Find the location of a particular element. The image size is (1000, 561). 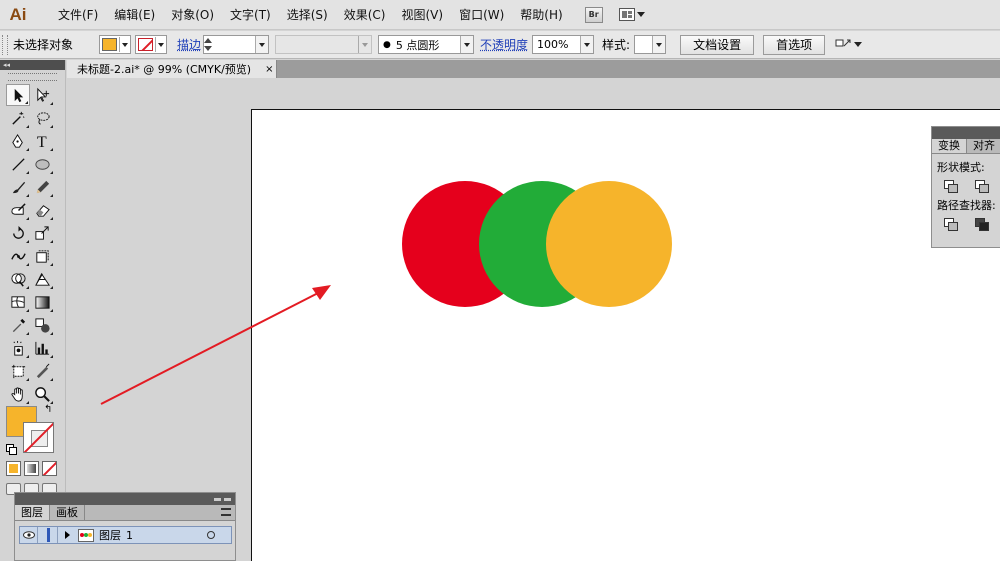

symbol-sprayer-tool is located at coordinates (18, 348).